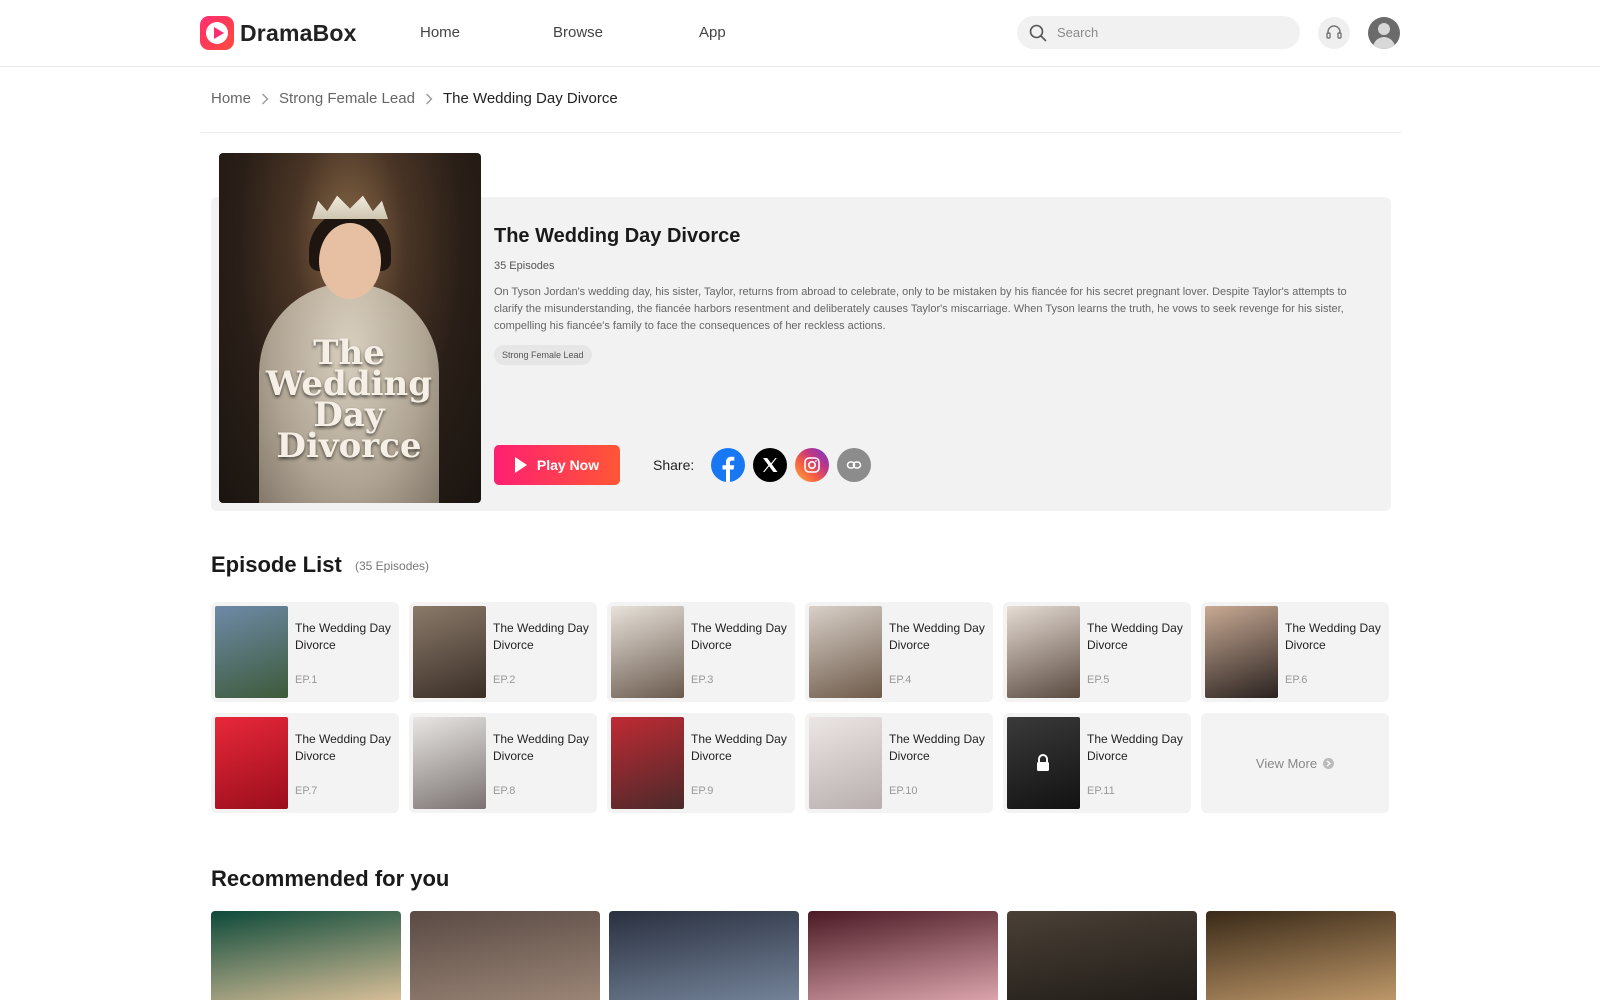 The width and height of the screenshot is (1600, 1000). I want to click on user-avatar, so click(1384, 33).